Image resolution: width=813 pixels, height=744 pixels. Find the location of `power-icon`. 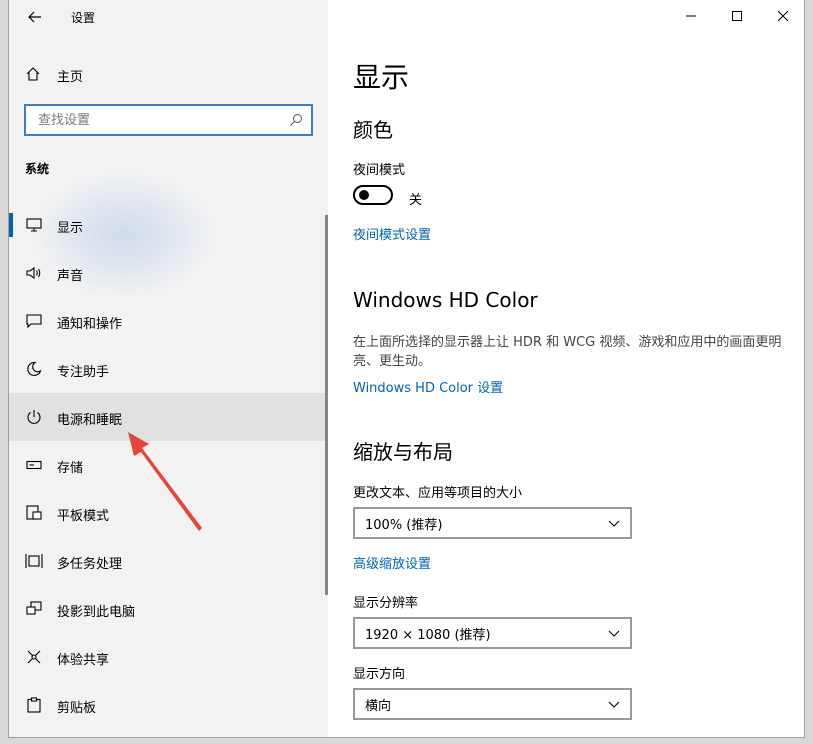

power-icon is located at coordinates (34, 417).